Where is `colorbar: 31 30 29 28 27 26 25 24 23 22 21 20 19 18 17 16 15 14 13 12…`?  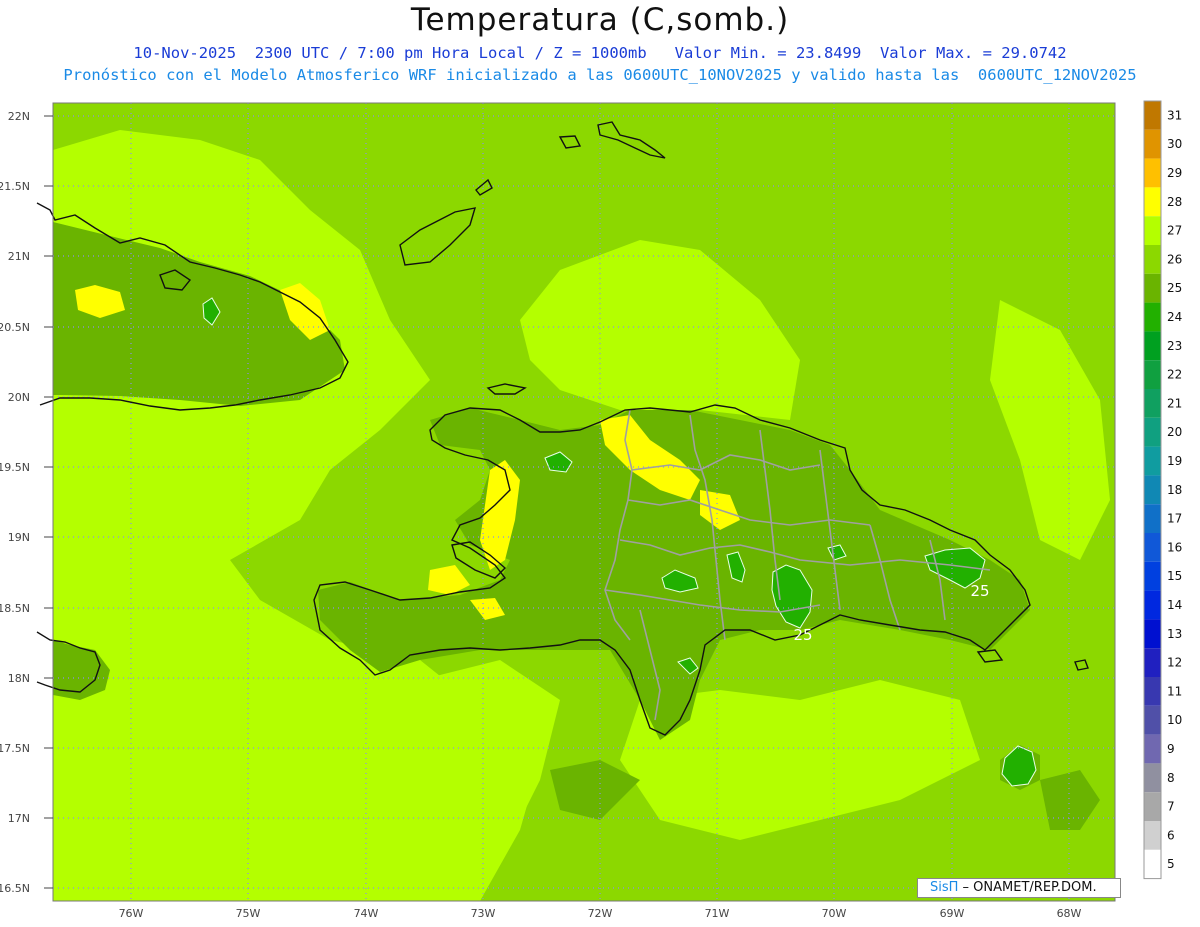
colorbar: 31 30 29 28 27 26 25 24 23 22 21 20 19 18 17 16 15 14 13 12… is located at coordinates (1162, 490).